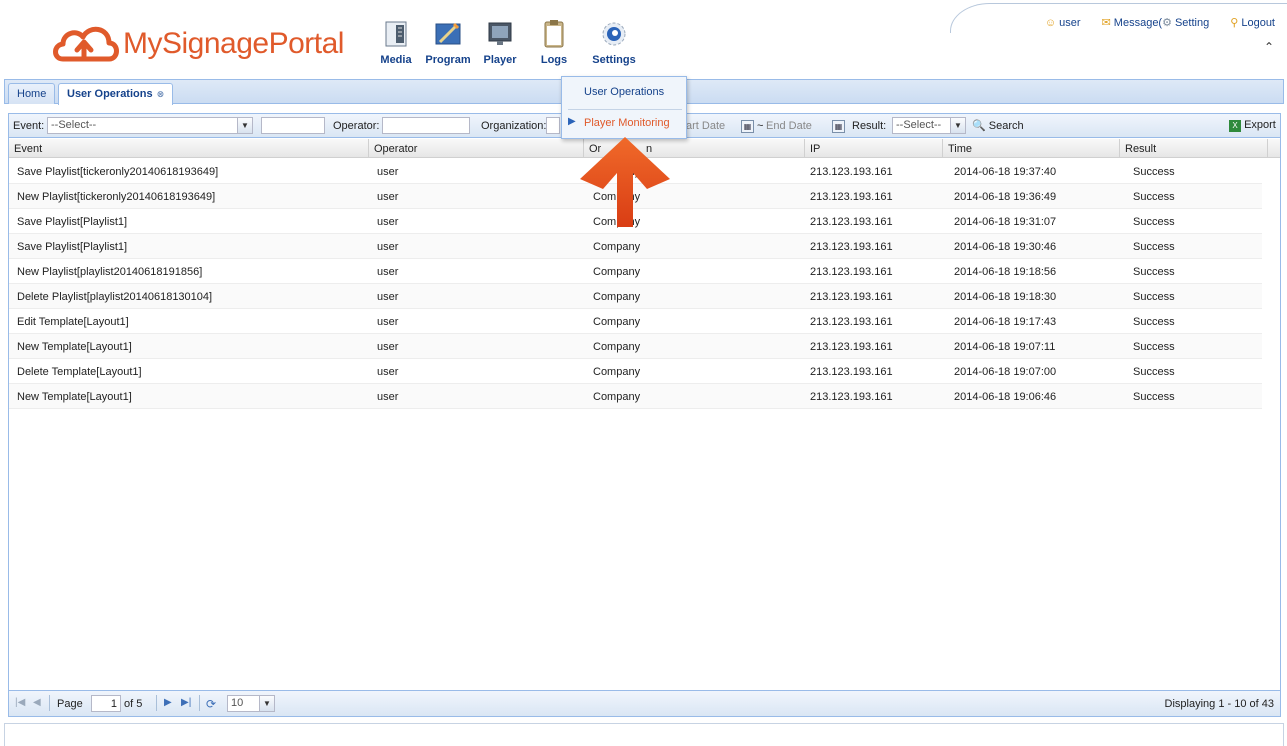  I want to click on first-page-icon: |◀, so click(20, 702).